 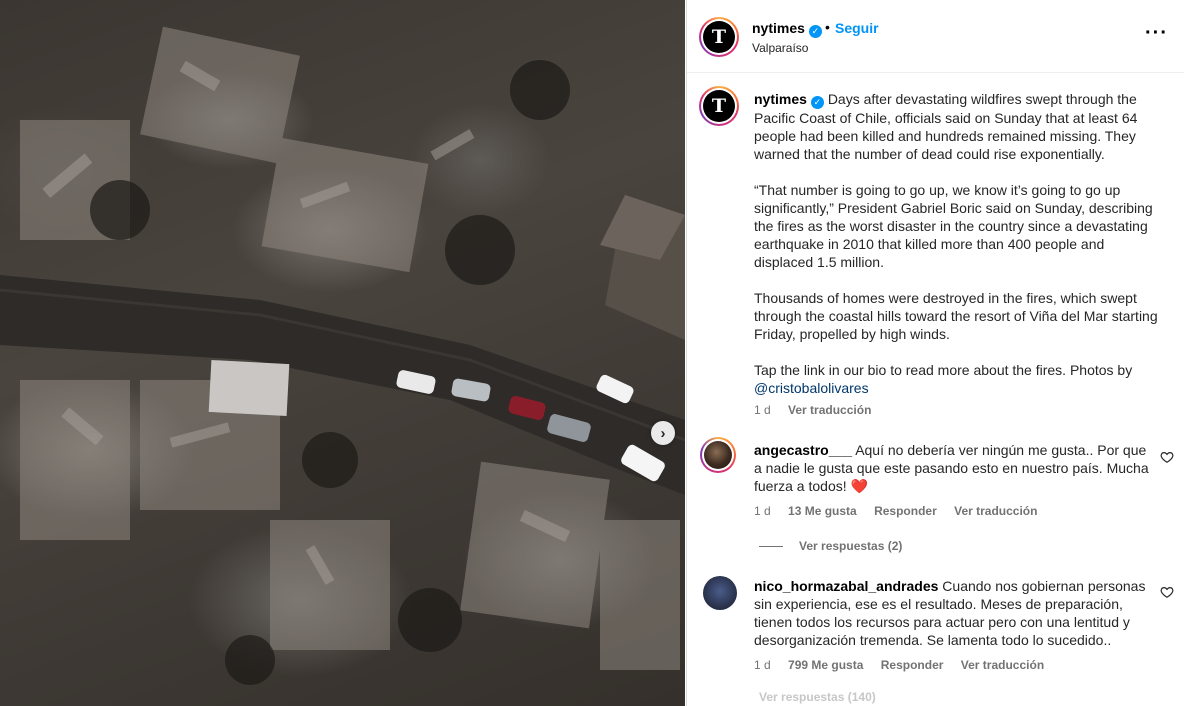 What do you see at coordinates (817, 697) in the screenshot?
I see `view-replies-button: Ver respuestas (140)` at bounding box center [817, 697].